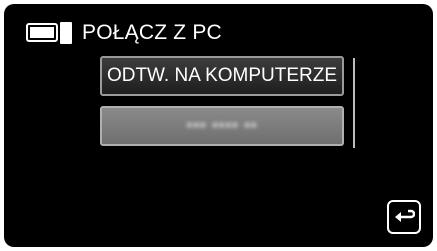  I want to click on blurred-option-button: ▪▪▪ ▪▪▪▪ ▪▪, so click(222, 126).